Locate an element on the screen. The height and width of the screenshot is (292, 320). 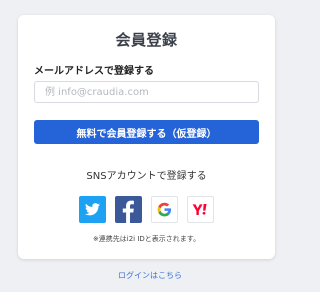
facebook-login-button is located at coordinates (128, 209).